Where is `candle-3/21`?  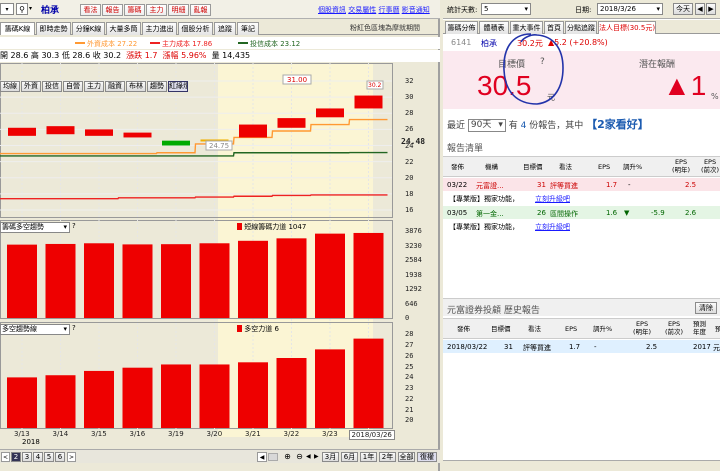 candle-3/21 is located at coordinates (253, 131).